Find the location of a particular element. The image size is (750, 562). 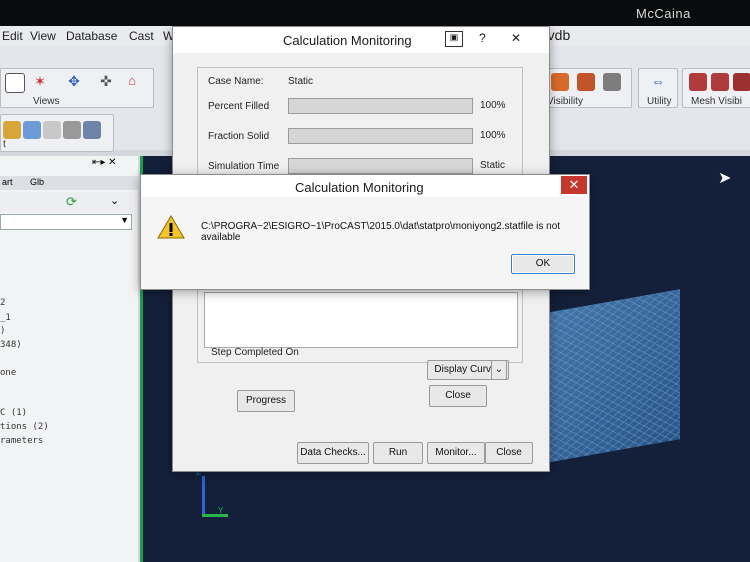

window-icon: ▣ is located at coordinates (454, 39).